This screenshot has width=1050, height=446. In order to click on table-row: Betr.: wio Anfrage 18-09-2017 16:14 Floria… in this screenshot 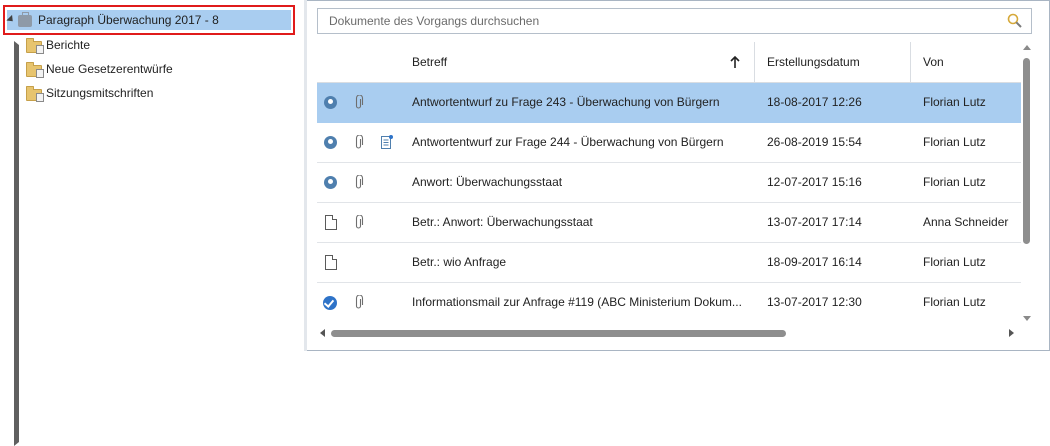, I will do `click(669, 263)`.